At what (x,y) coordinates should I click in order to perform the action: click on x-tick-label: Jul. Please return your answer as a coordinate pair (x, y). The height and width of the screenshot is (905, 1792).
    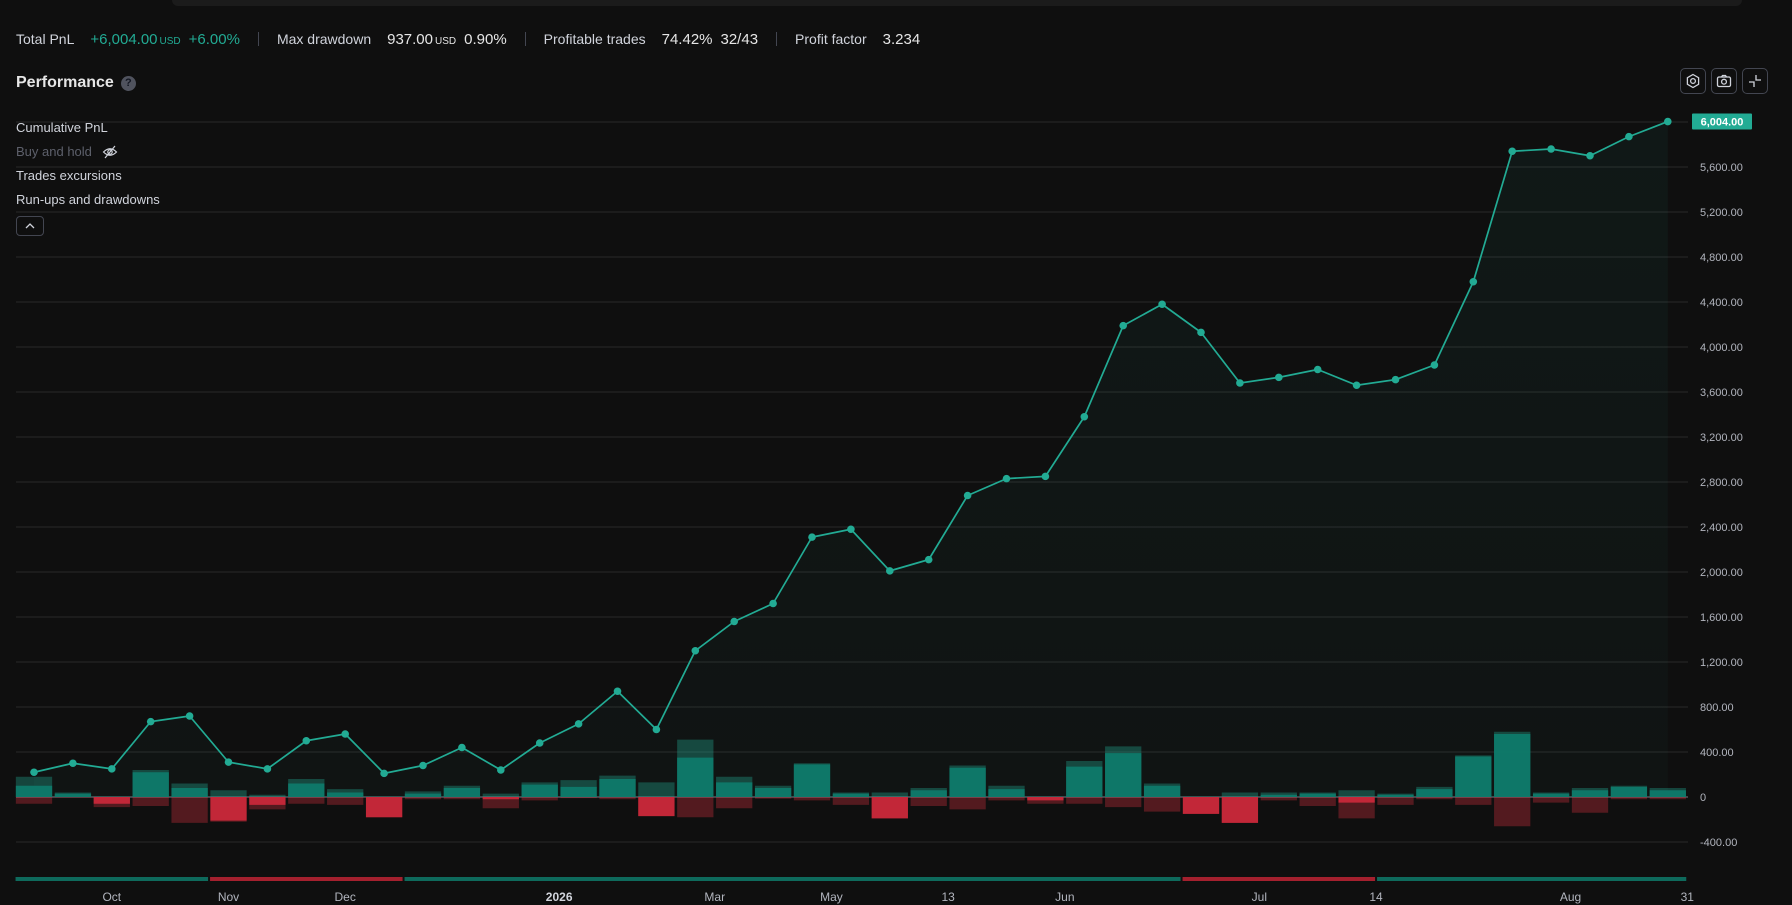
    Looking at the image, I should click on (1259, 897).